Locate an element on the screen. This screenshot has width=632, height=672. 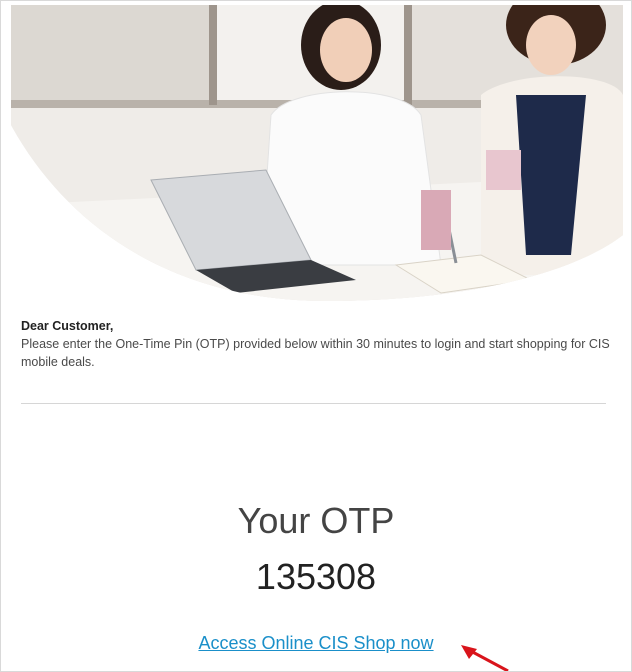
access-shop-link: Access Online CIS Shop now is located at coordinates (315, 643).